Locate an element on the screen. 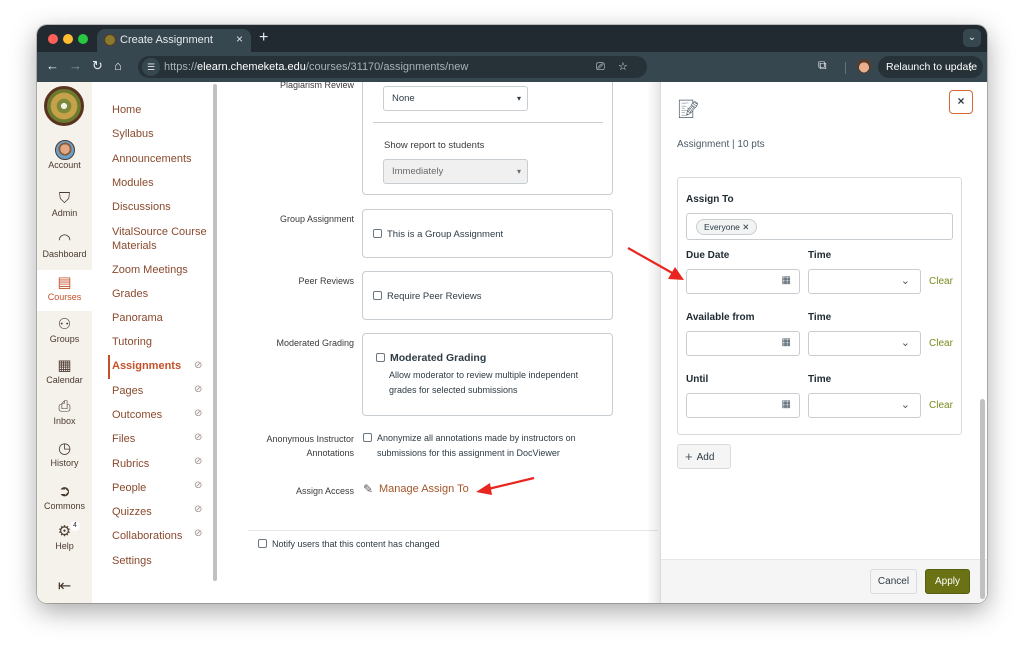  available-from-input: ▦ is located at coordinates (743, 343).